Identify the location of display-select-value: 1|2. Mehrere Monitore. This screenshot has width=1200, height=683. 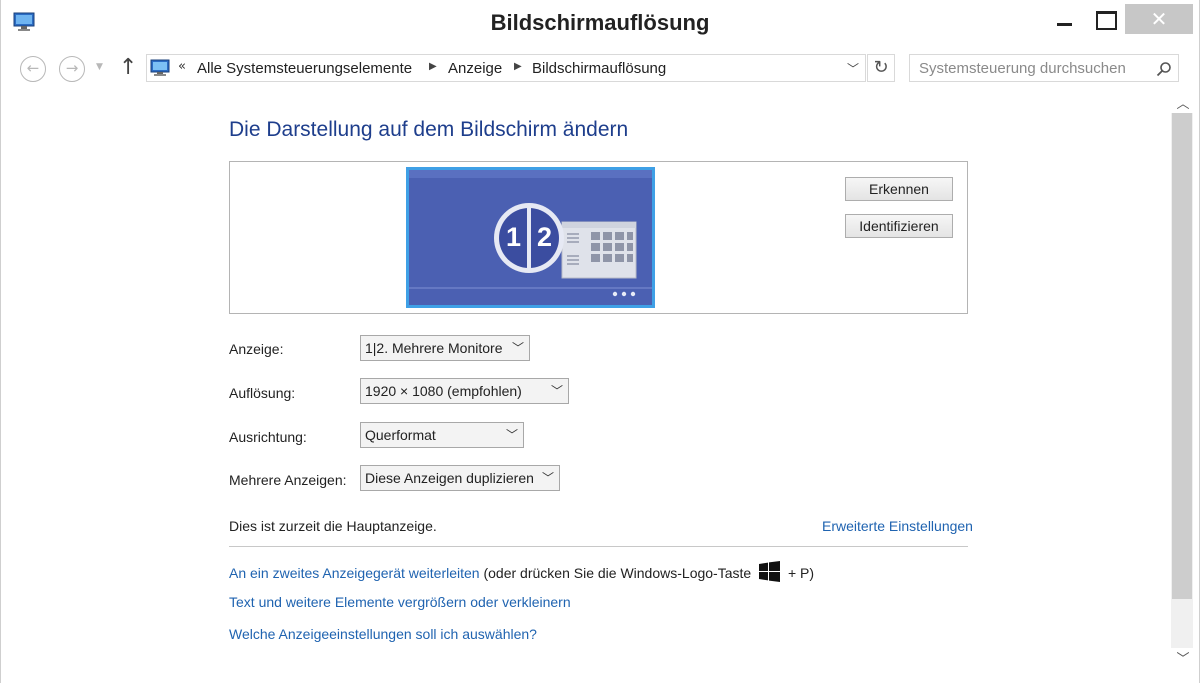
(434, 348).